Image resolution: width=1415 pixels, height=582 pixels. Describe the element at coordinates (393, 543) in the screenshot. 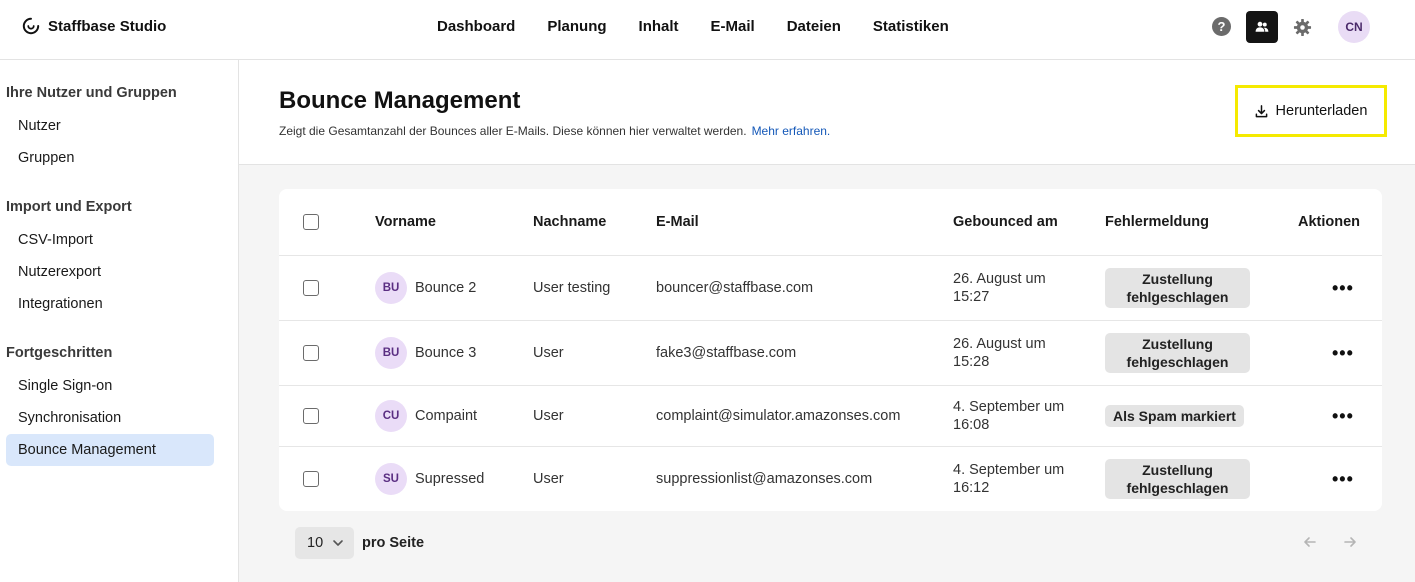

I see `per-page-label: pro Seite` at that location.